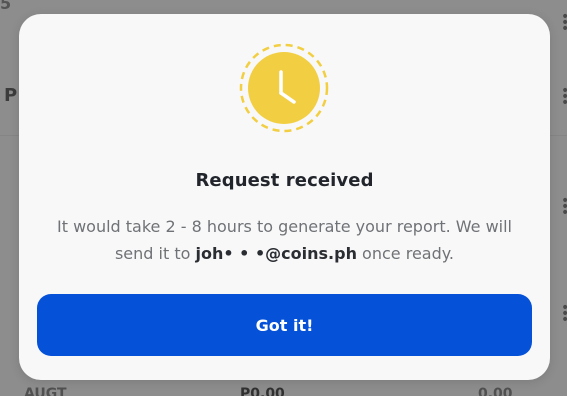 Image resolution: width=567 pixels, height=396 pixels. Describe the element at coordinates (405, 253) in the screenshot. I see `message-text-end: once ready.` at that location.